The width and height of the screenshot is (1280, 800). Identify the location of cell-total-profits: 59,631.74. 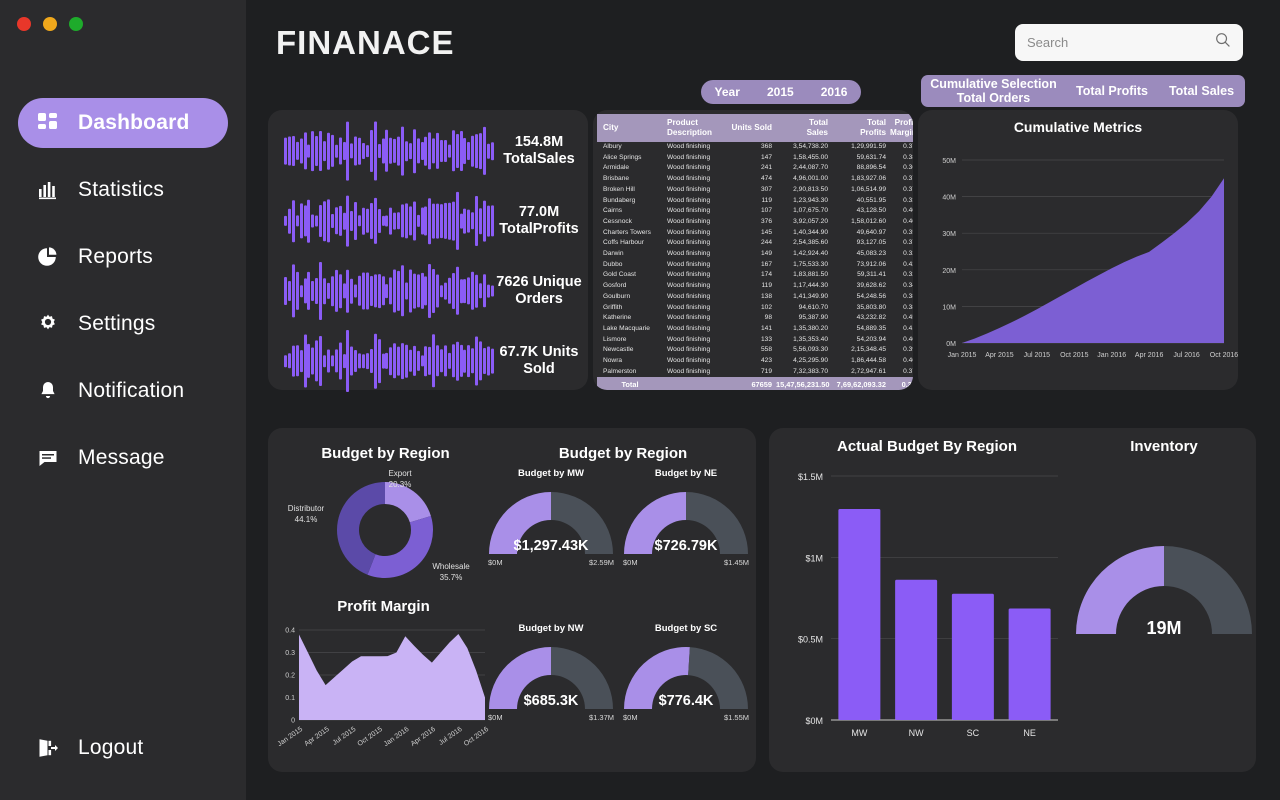
(871, 157).